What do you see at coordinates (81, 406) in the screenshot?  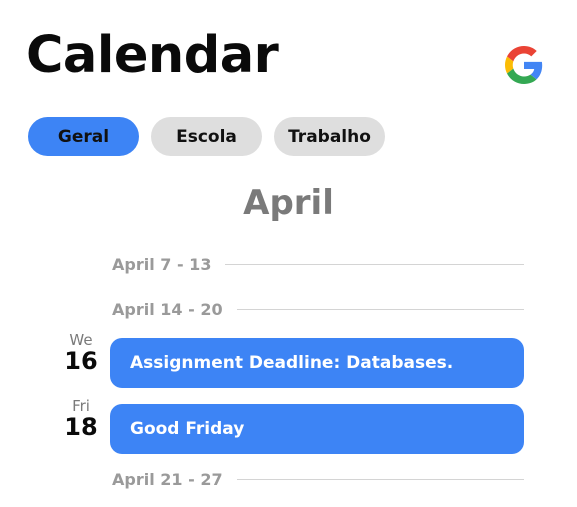 I see `weekday-label: Fri` at bounding box center [81, 406].